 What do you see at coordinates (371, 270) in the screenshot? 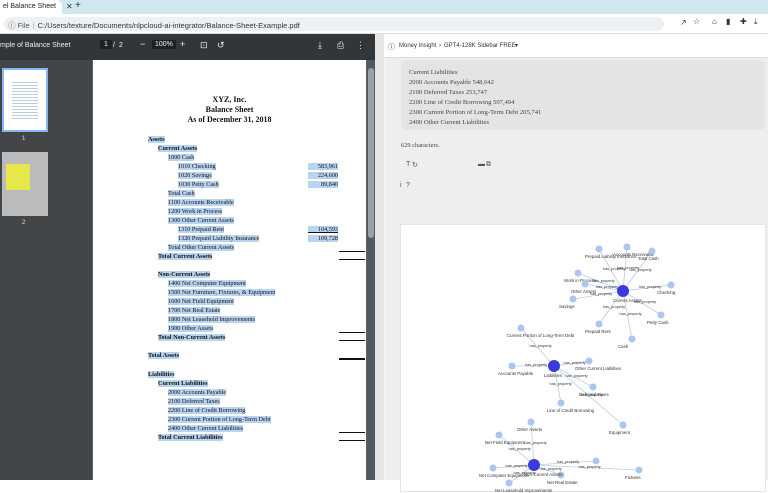
I see `pdf-scrollbar` at bounding box center [371, 270].